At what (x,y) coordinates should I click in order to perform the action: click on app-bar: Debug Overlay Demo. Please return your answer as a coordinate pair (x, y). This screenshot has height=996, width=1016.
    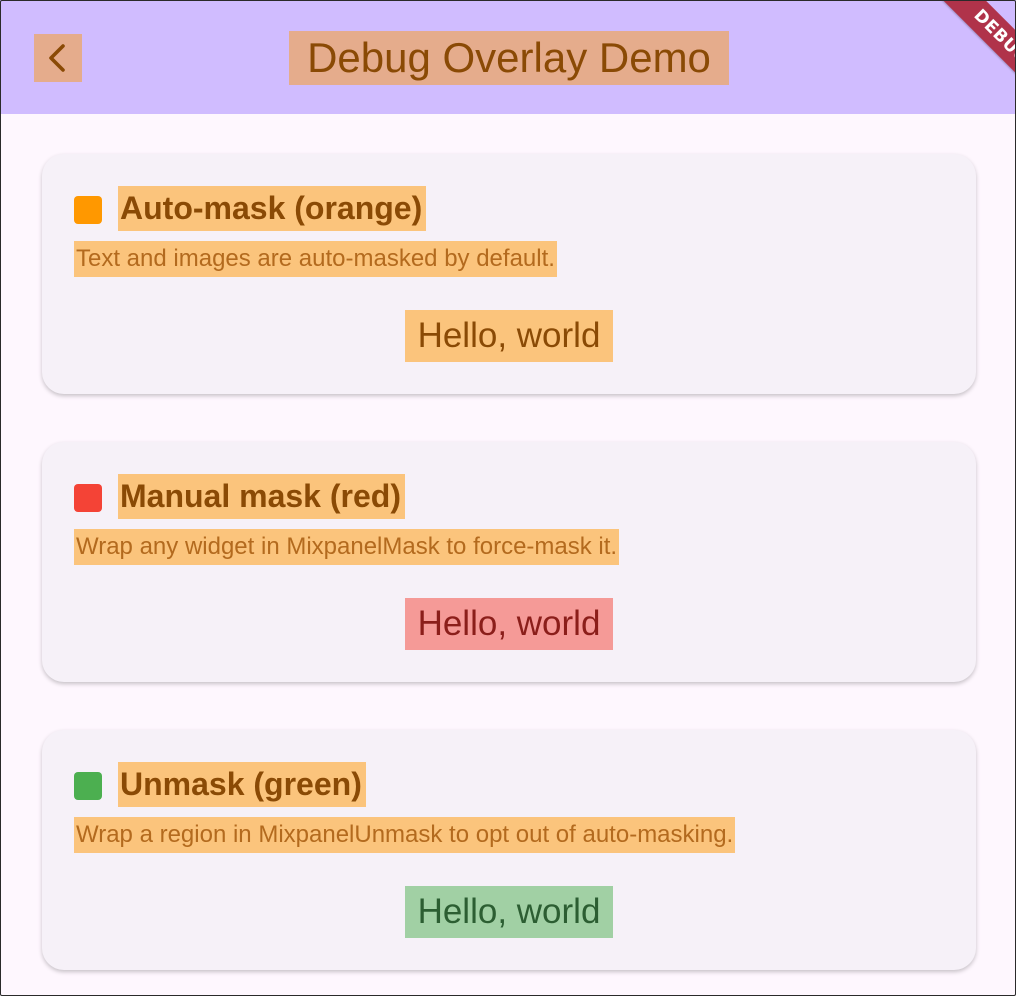
    Looking at the image, I should click on (508, 57).